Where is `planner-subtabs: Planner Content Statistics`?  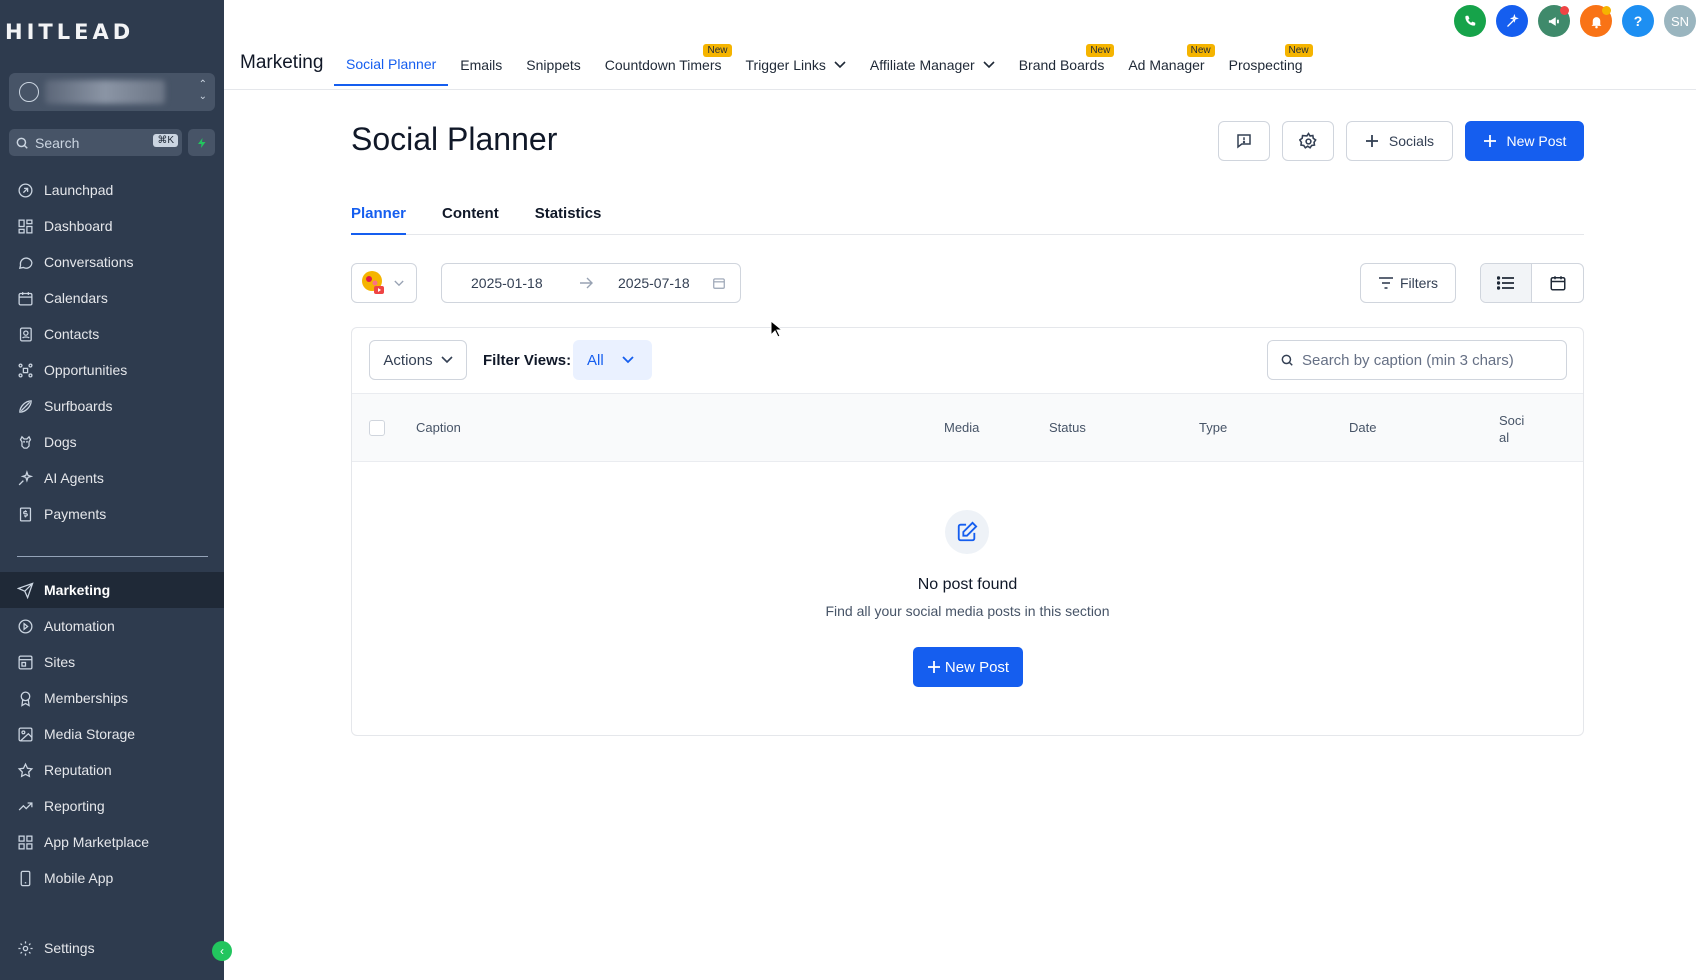
planner-subtabs: Planner Content Statistics is located at coordinates (967, 218).